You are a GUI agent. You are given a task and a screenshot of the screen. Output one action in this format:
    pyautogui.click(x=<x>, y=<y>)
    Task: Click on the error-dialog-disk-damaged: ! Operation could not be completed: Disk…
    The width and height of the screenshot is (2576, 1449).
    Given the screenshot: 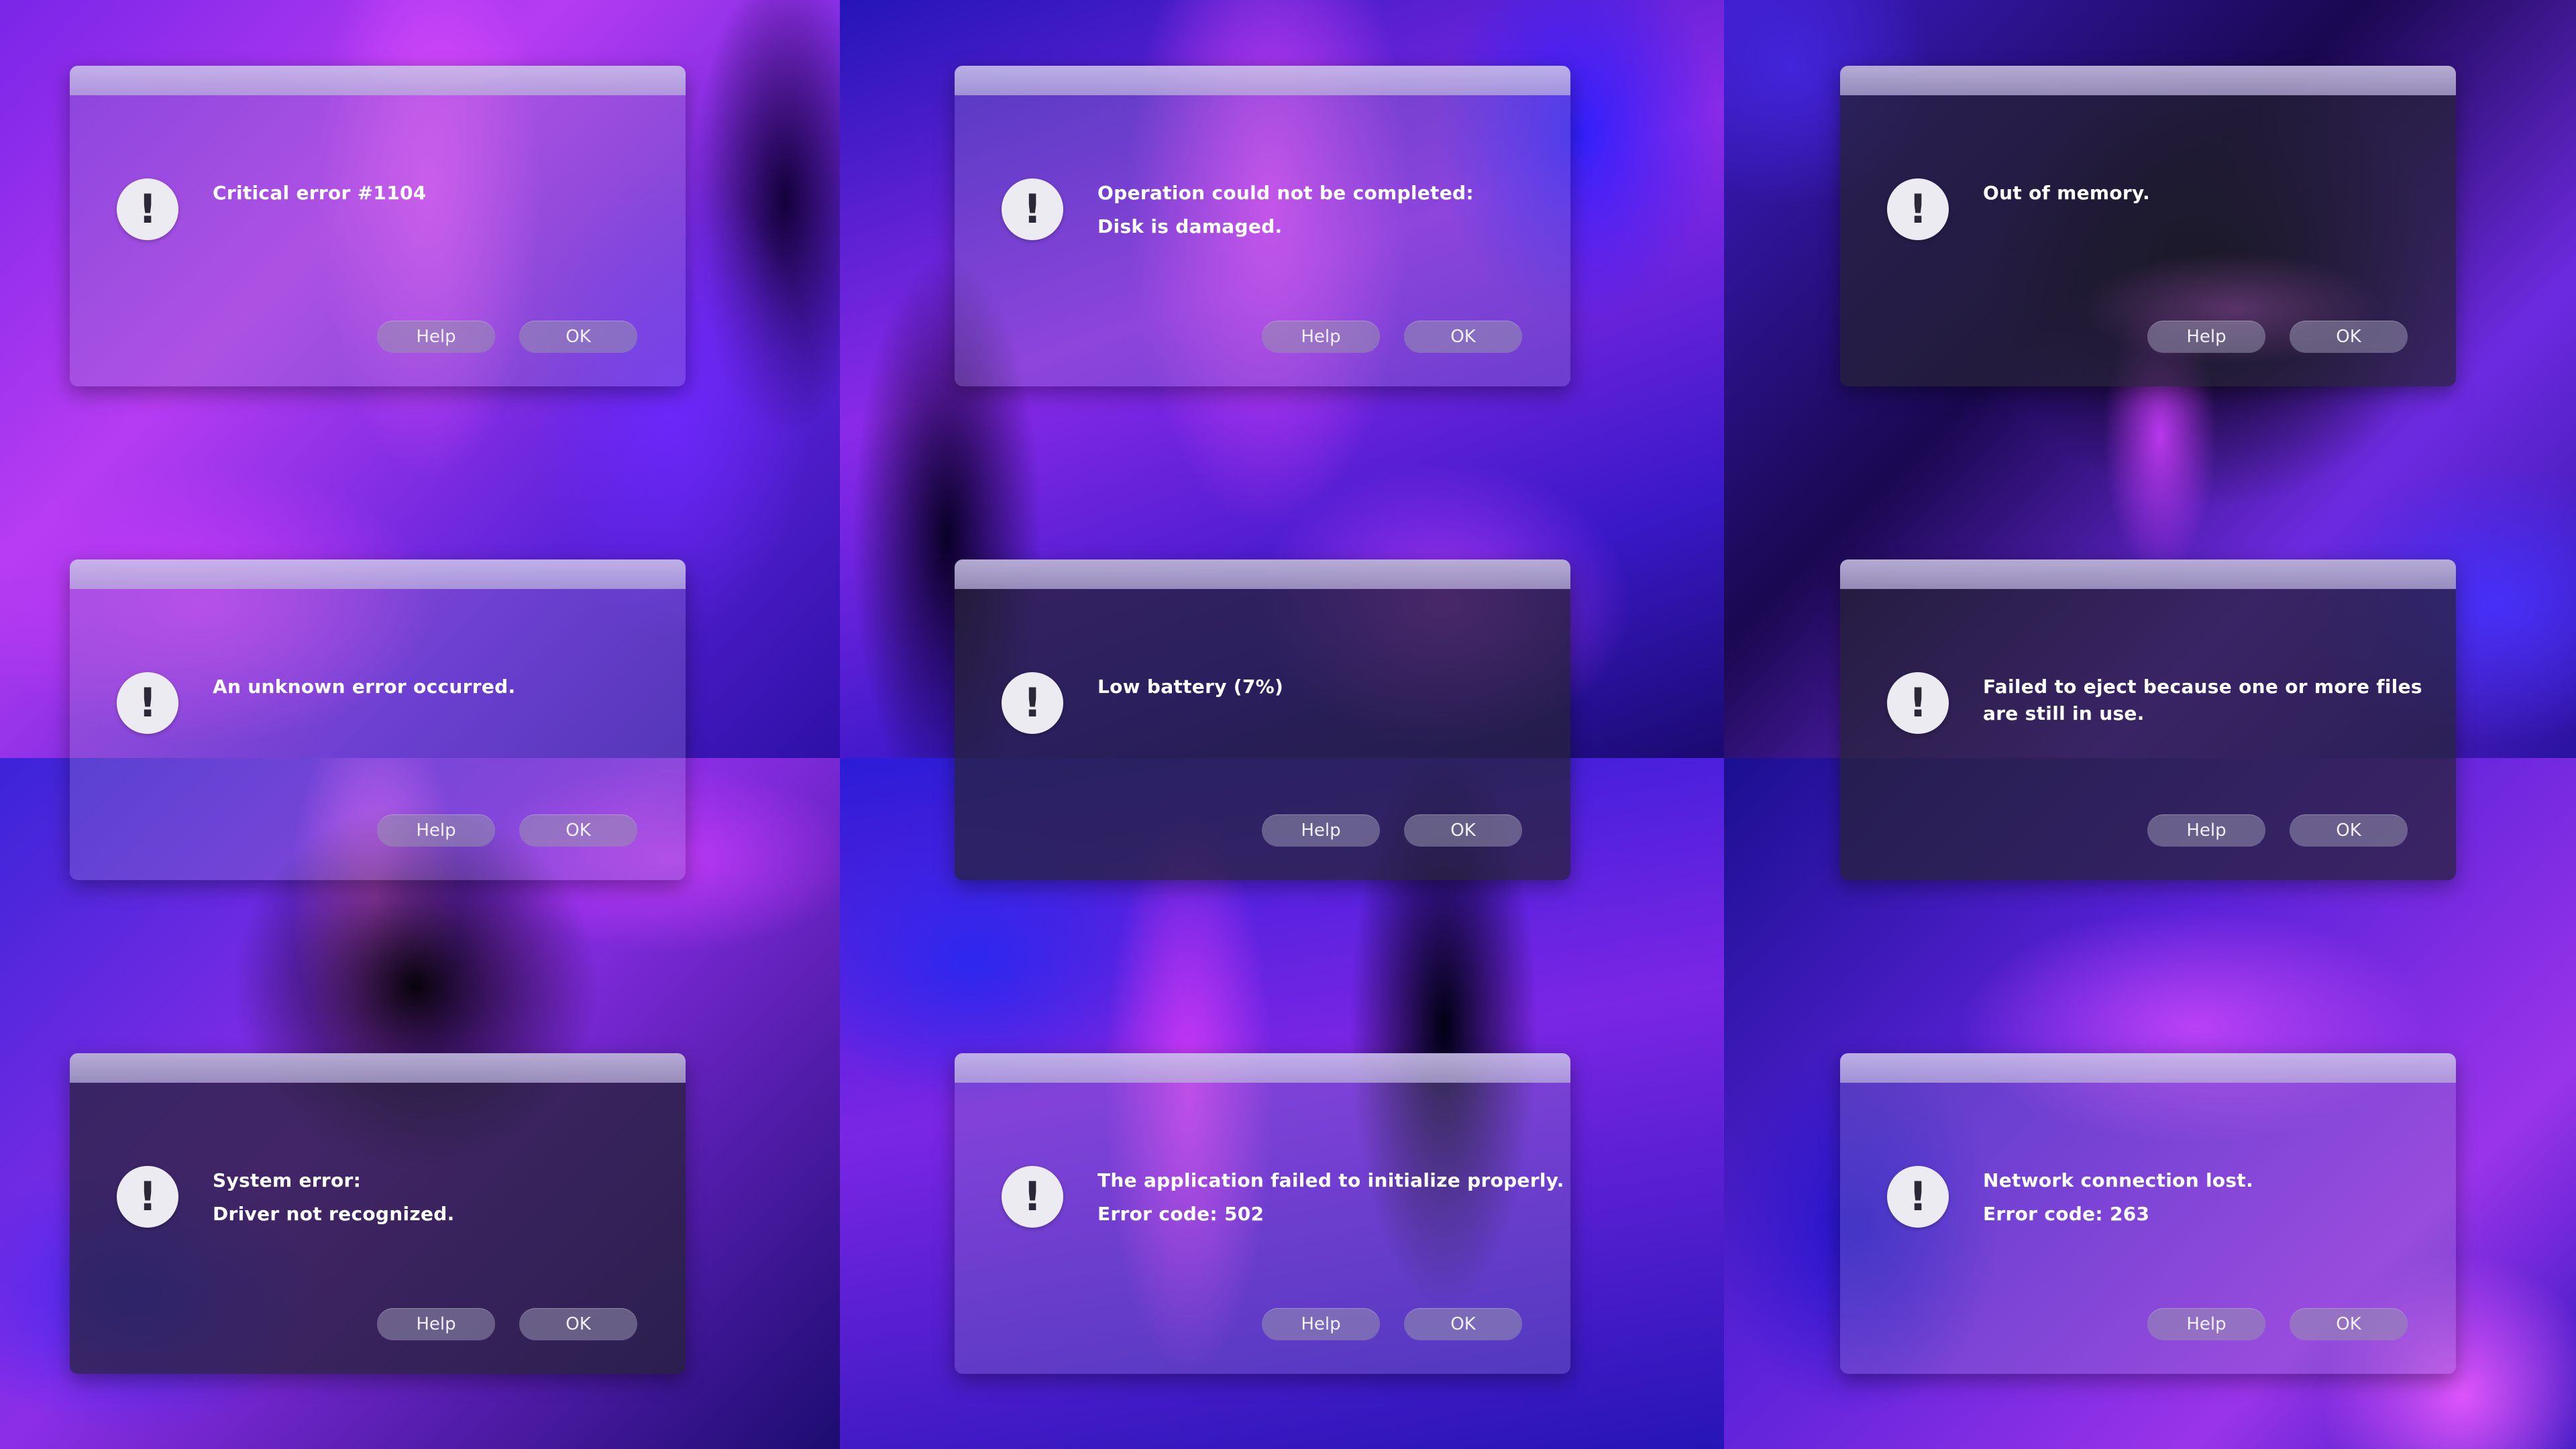 What is the action you would take?
    pyautogui.click(x=1262, y=226)
    